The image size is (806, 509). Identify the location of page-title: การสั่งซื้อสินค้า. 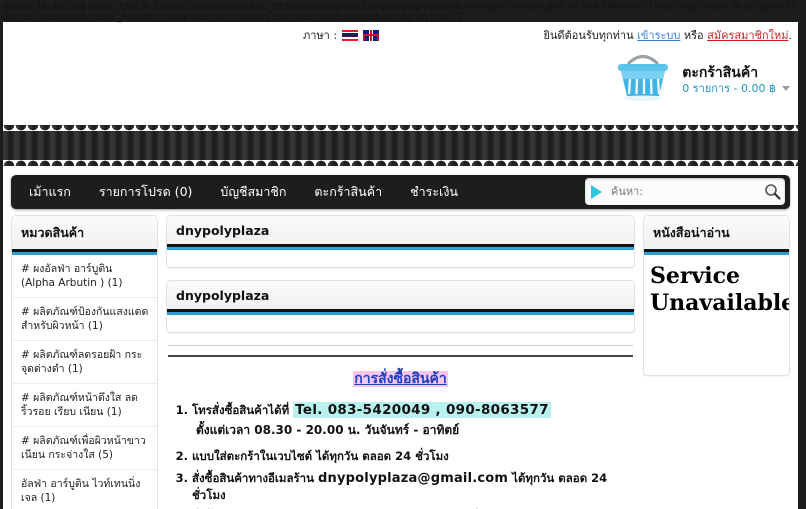
(400, 379).